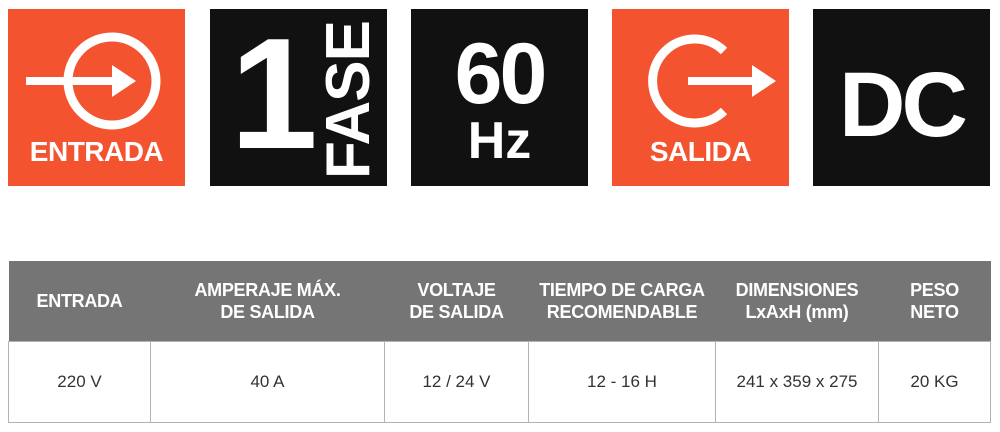 The width and height of the screenshot is (1000, 432). Describe the element at coordinates (903, 105) in the screenshot. I see `current-type: DC` at that location.